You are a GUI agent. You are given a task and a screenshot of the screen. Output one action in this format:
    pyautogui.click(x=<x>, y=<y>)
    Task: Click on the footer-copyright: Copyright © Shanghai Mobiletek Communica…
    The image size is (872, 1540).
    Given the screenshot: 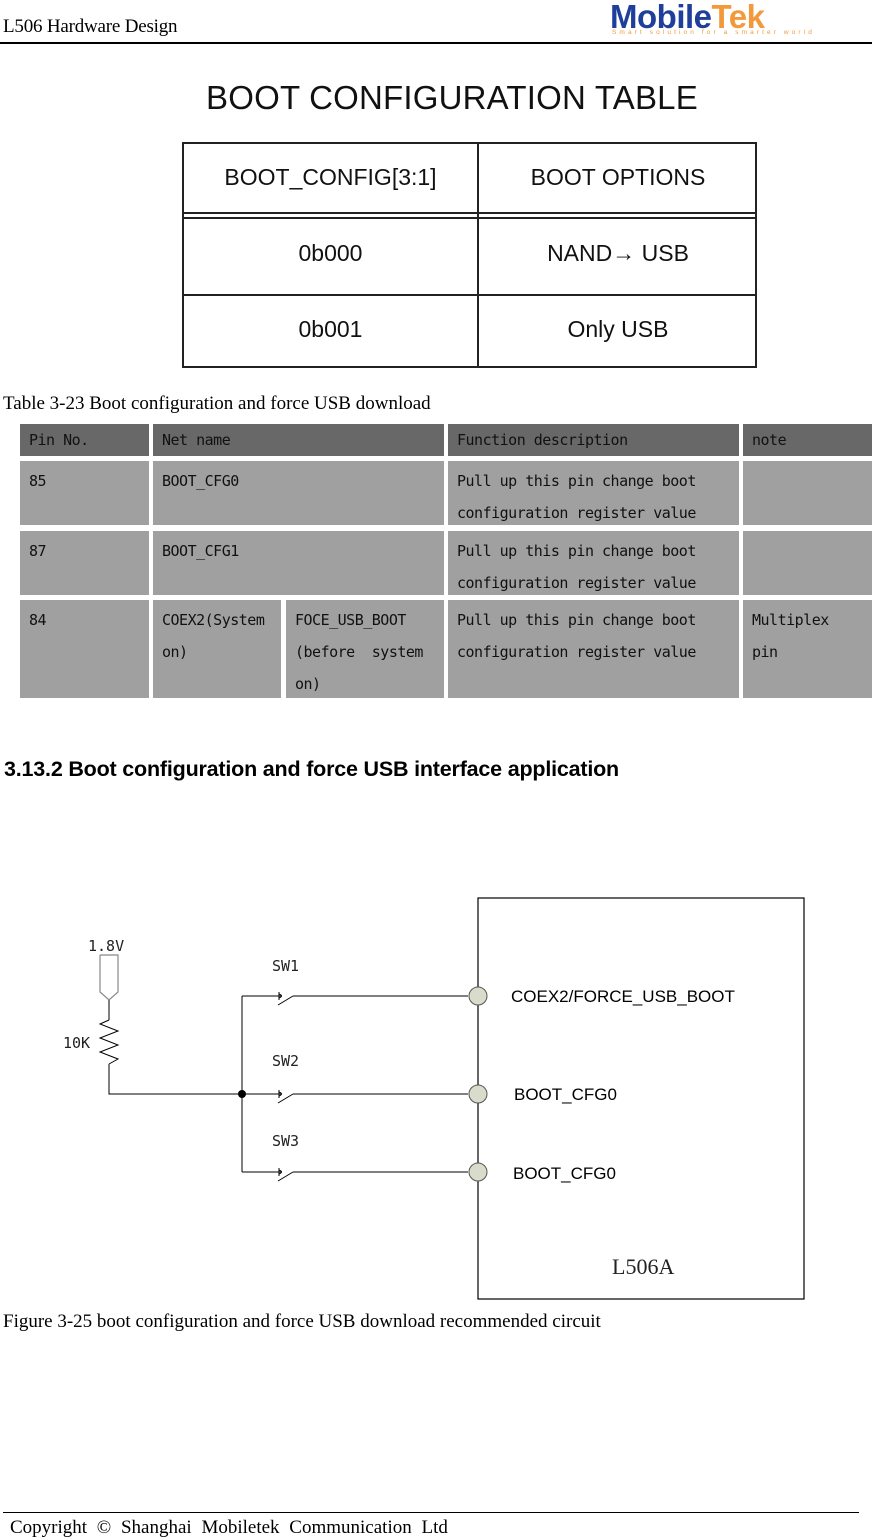 What is the action you would take?
    pyautogui.click(x=229, y=1527)
    